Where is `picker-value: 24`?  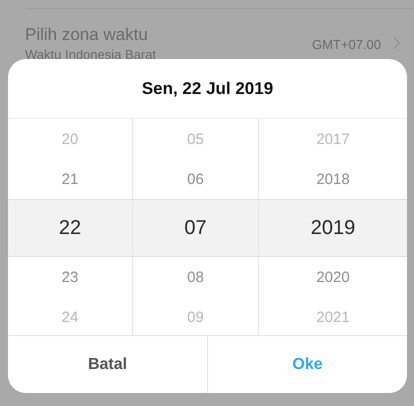
picker-value: 24 is located at coordinates (70, 317).